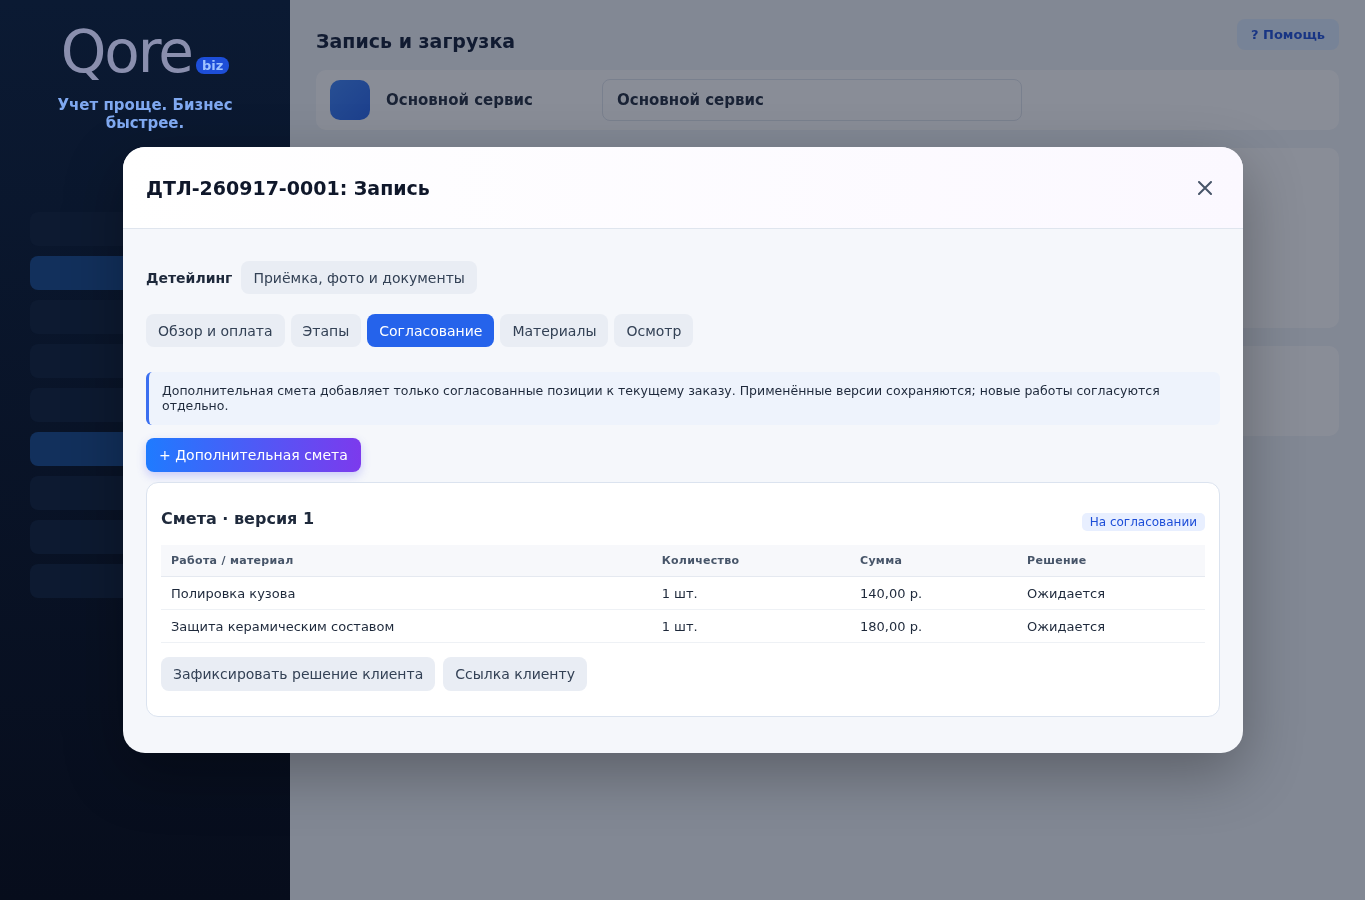 The image size is (1365, 900). Describe the element at coordinates (288, 187) in the screenshot. I see `dialog-title: ДТЛ-260917-0001: Запись` at that location.